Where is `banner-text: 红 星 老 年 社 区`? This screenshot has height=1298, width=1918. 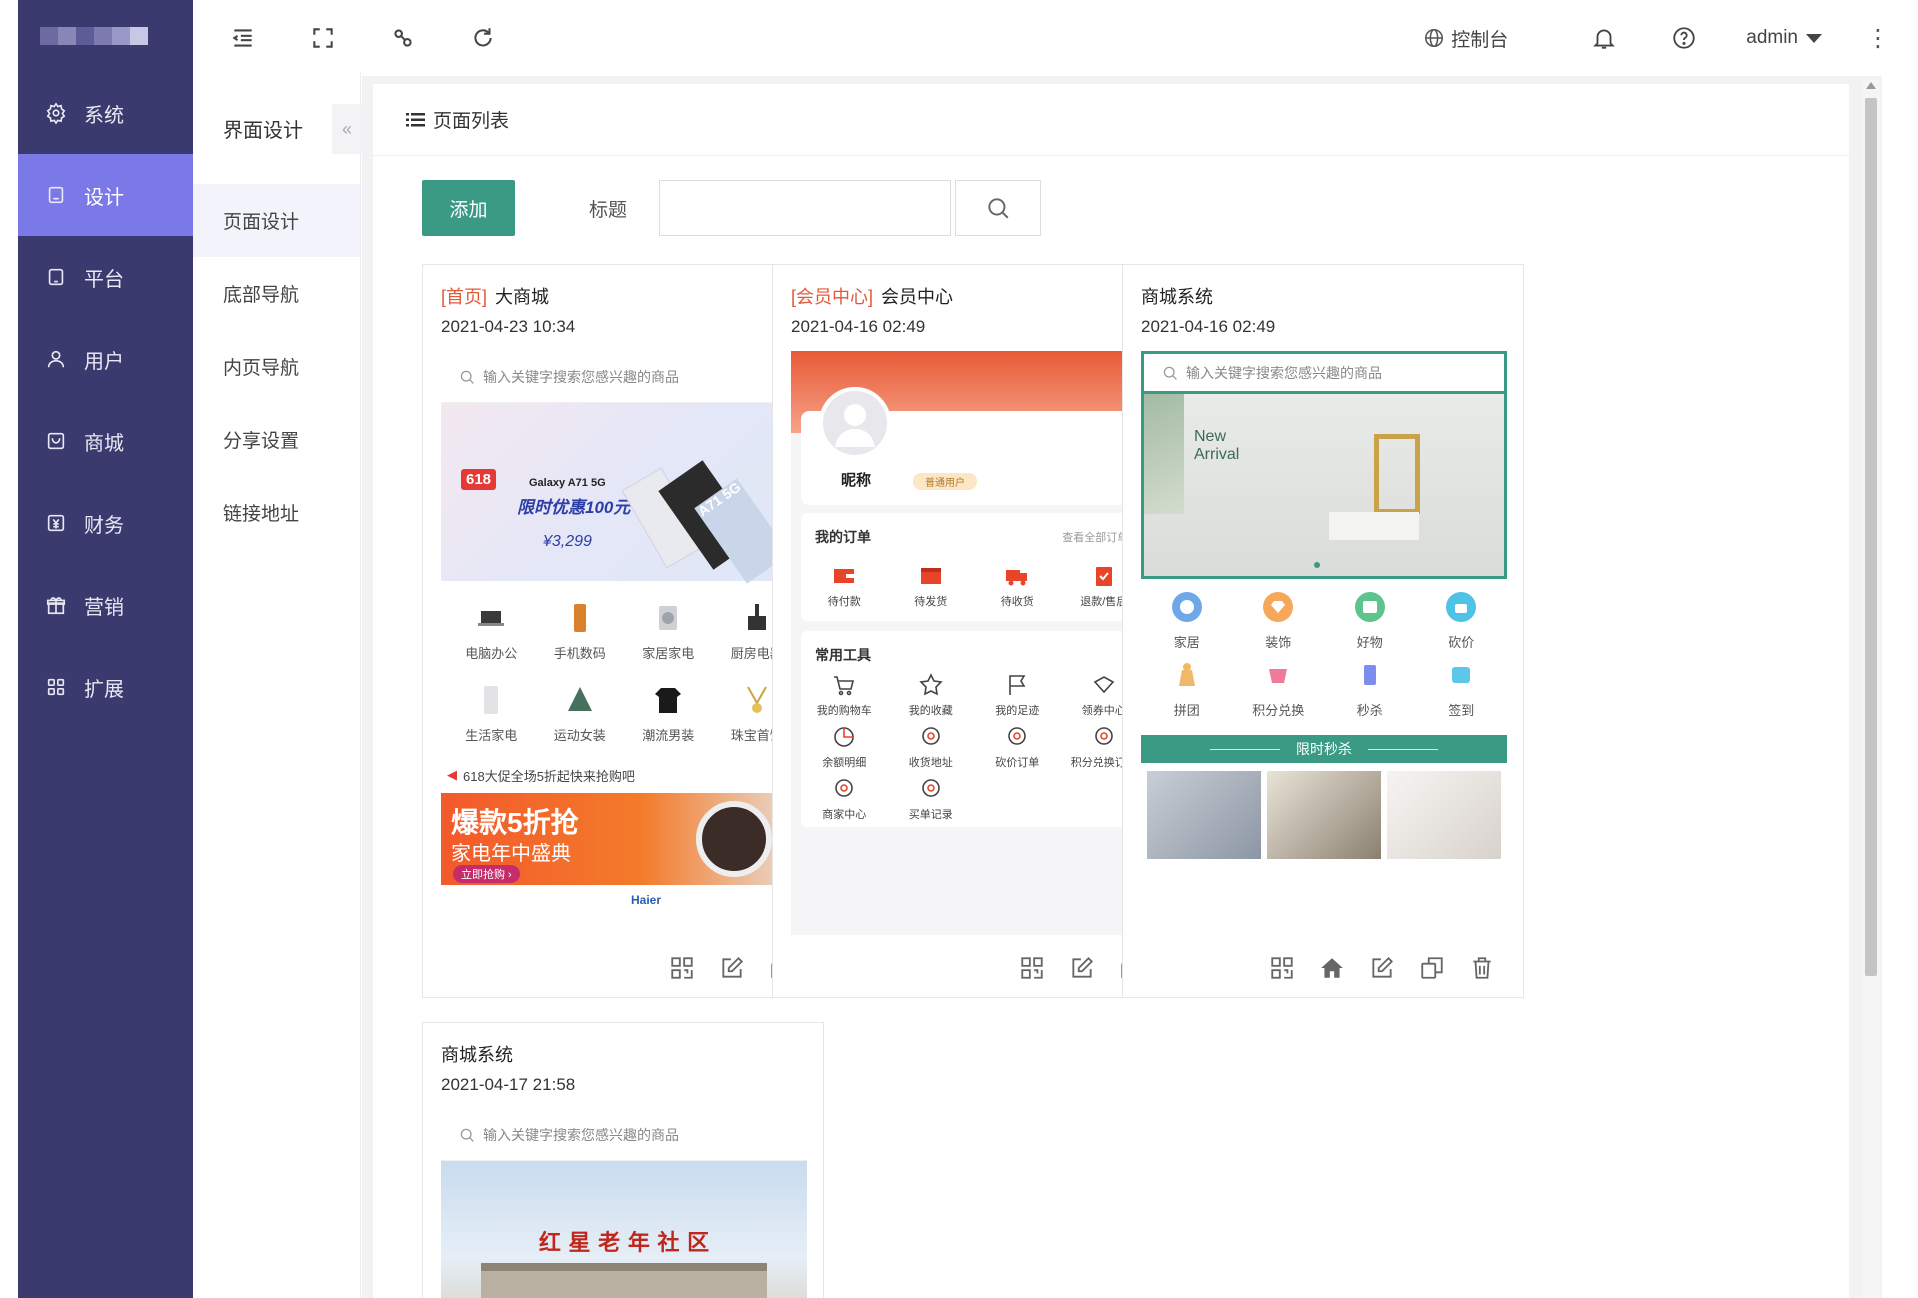
banner-text: 红 星 老 年 社 区 is located at coordinates (624, 1243).